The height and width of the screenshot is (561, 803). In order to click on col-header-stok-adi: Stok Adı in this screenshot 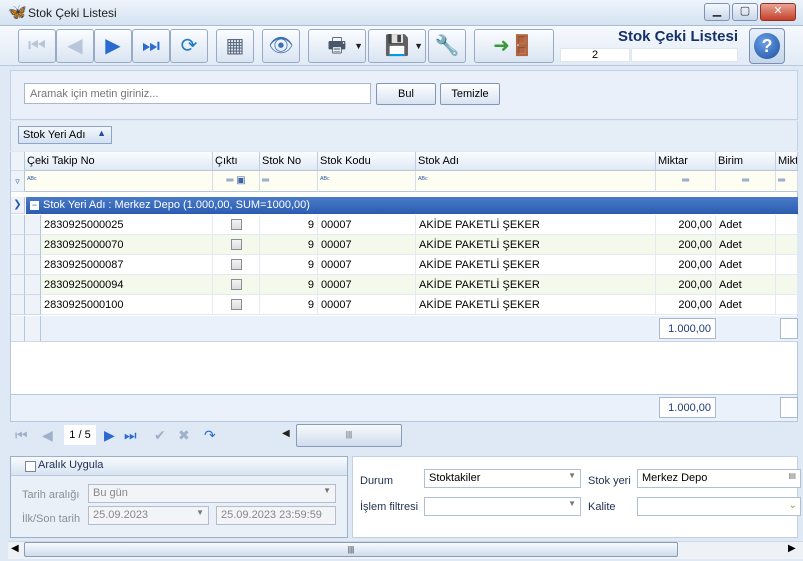, I will do `click(536, 161)`.